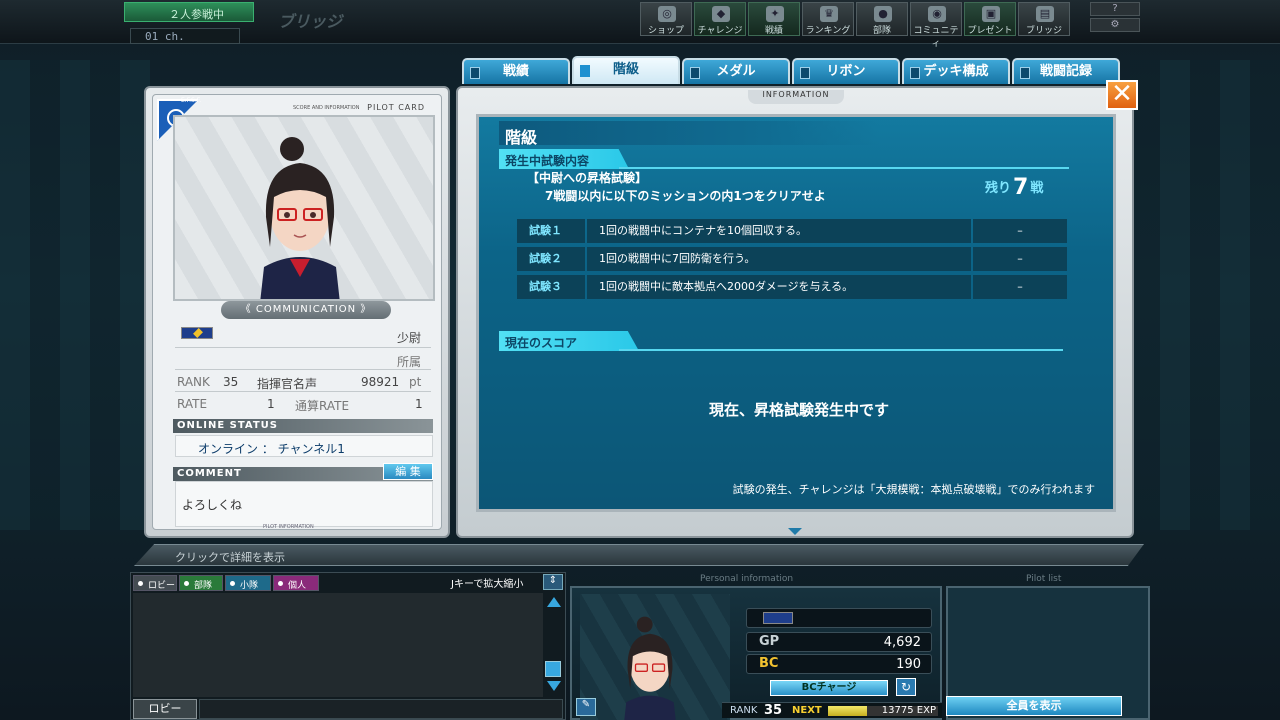 Image resolution: width=1280 pixels, height=720 pixels. I want to click on test-desc: 1回の戦闘中に敵本拠点へ2000ダメージを与える。, so click(779, 287).